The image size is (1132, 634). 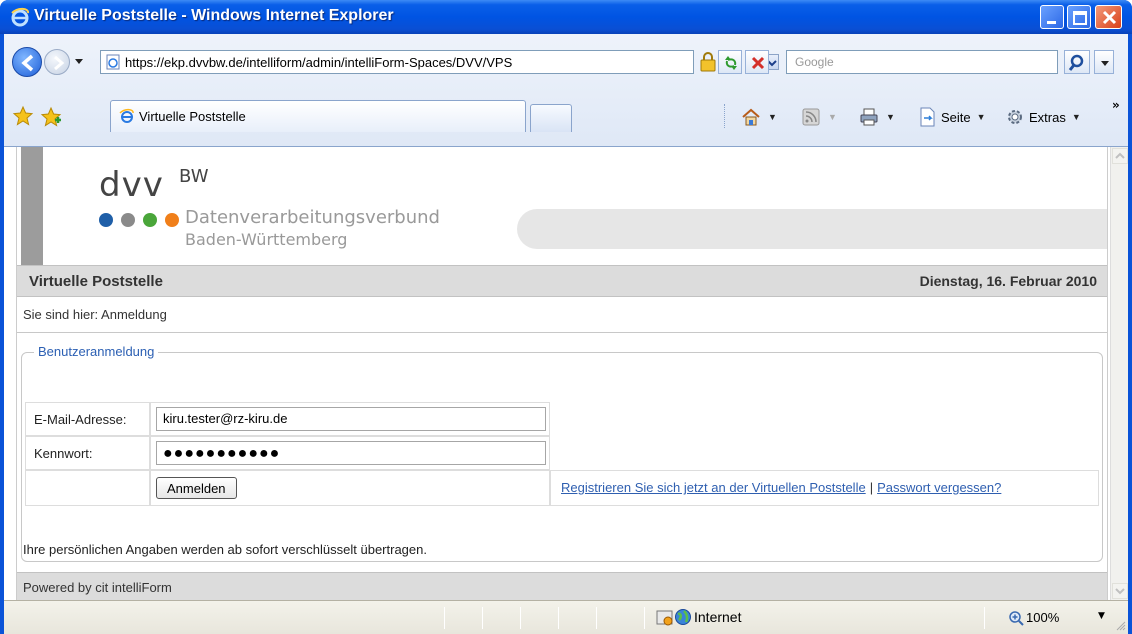 I want to click on logo-dot-grey, so click(x=128, y=220).